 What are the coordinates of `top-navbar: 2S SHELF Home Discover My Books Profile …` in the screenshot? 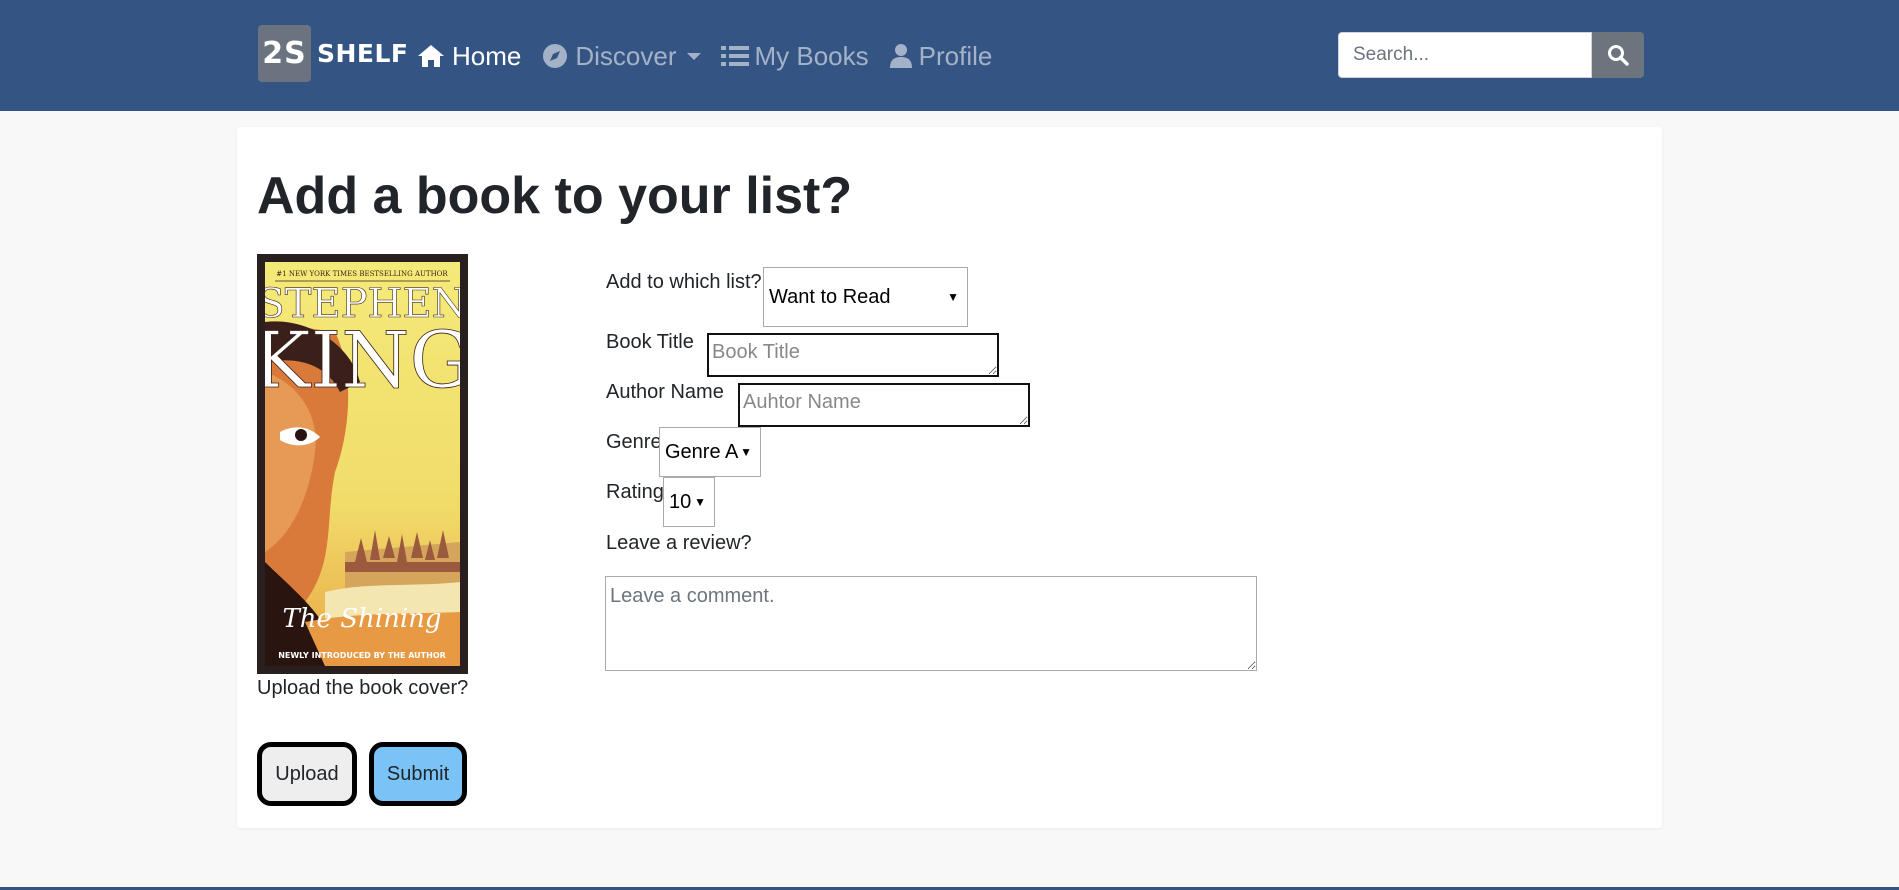 It's located at (949, 55).